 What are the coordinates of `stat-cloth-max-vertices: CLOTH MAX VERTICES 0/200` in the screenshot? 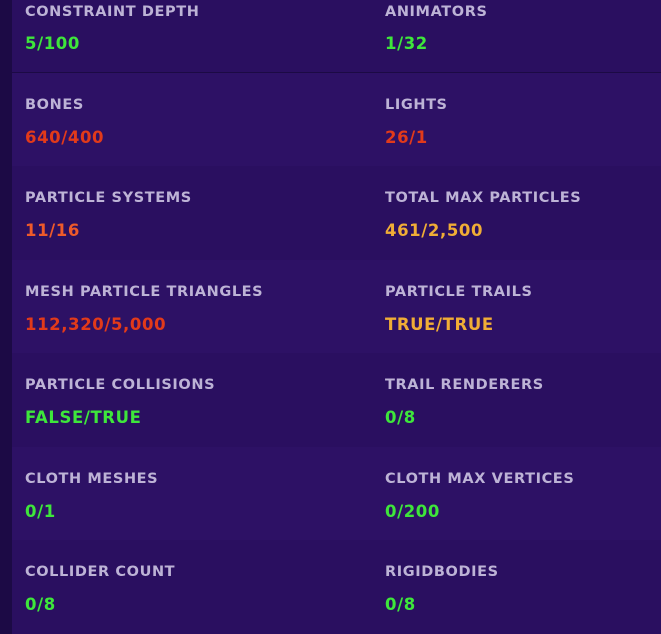 It's located at (523, 494).